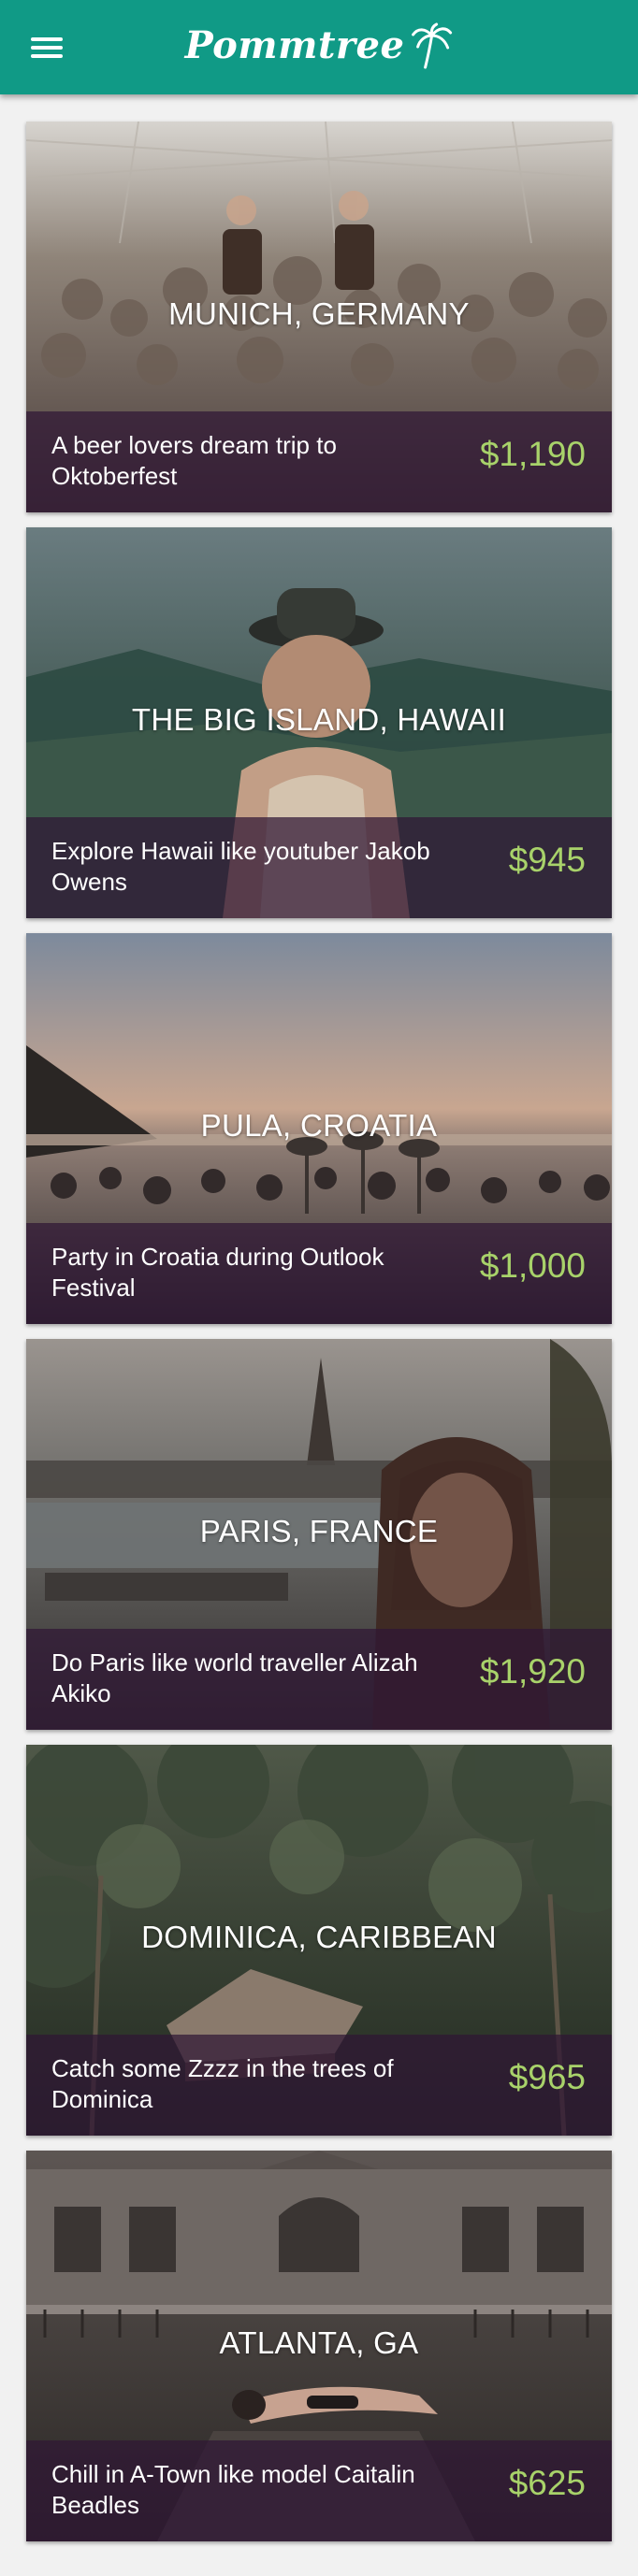 This screenshot has height=2576, width=638. What do you see at coordinates (319, 1937) in the screenshot?
I see `trip-location: DOMINICA, CARIBBEAN` at bounding box center [319, 1937].